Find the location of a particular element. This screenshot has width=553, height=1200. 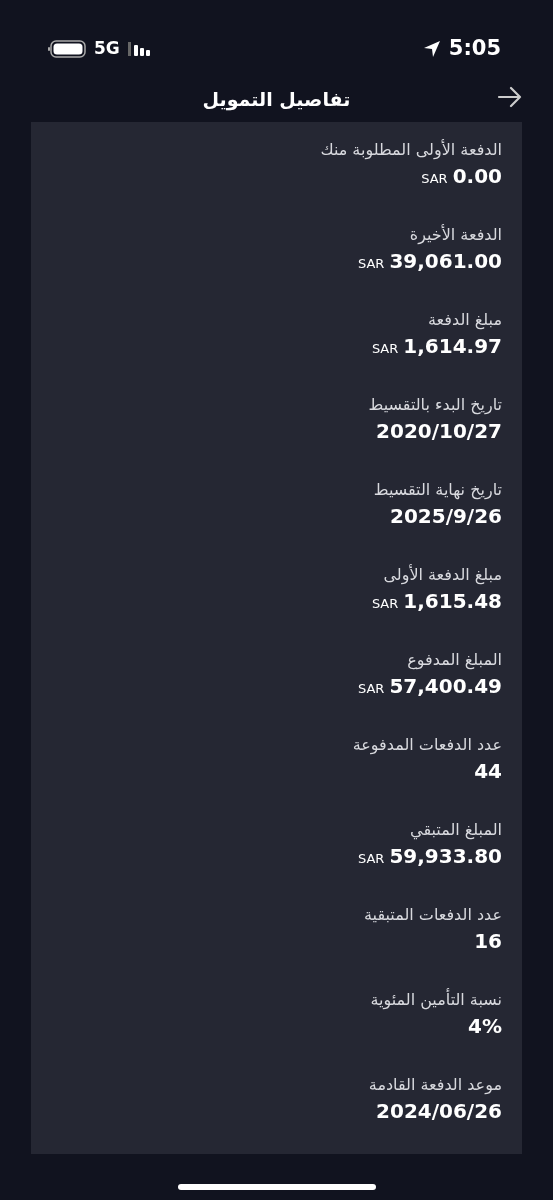

detail-label: عدد الدفعات المدفوعة is located at coordinates (426, 745).